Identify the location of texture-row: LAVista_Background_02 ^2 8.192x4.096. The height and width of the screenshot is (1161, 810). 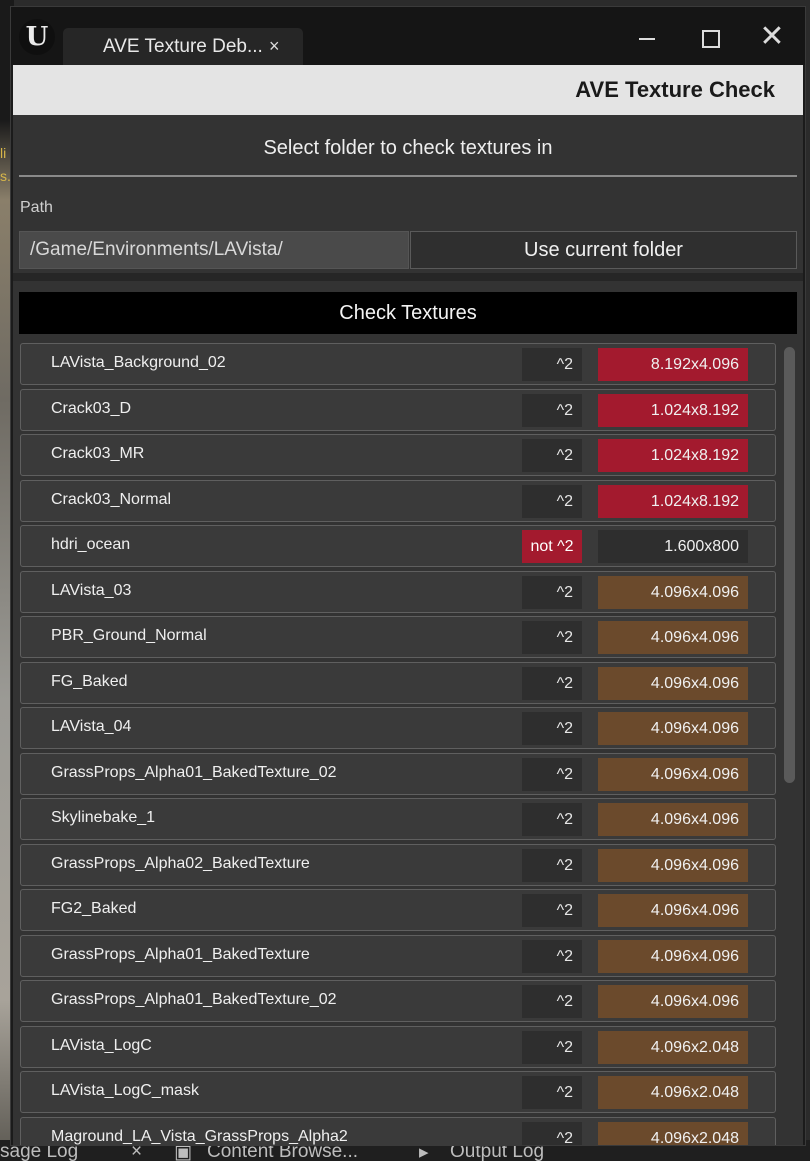
(398, 364).